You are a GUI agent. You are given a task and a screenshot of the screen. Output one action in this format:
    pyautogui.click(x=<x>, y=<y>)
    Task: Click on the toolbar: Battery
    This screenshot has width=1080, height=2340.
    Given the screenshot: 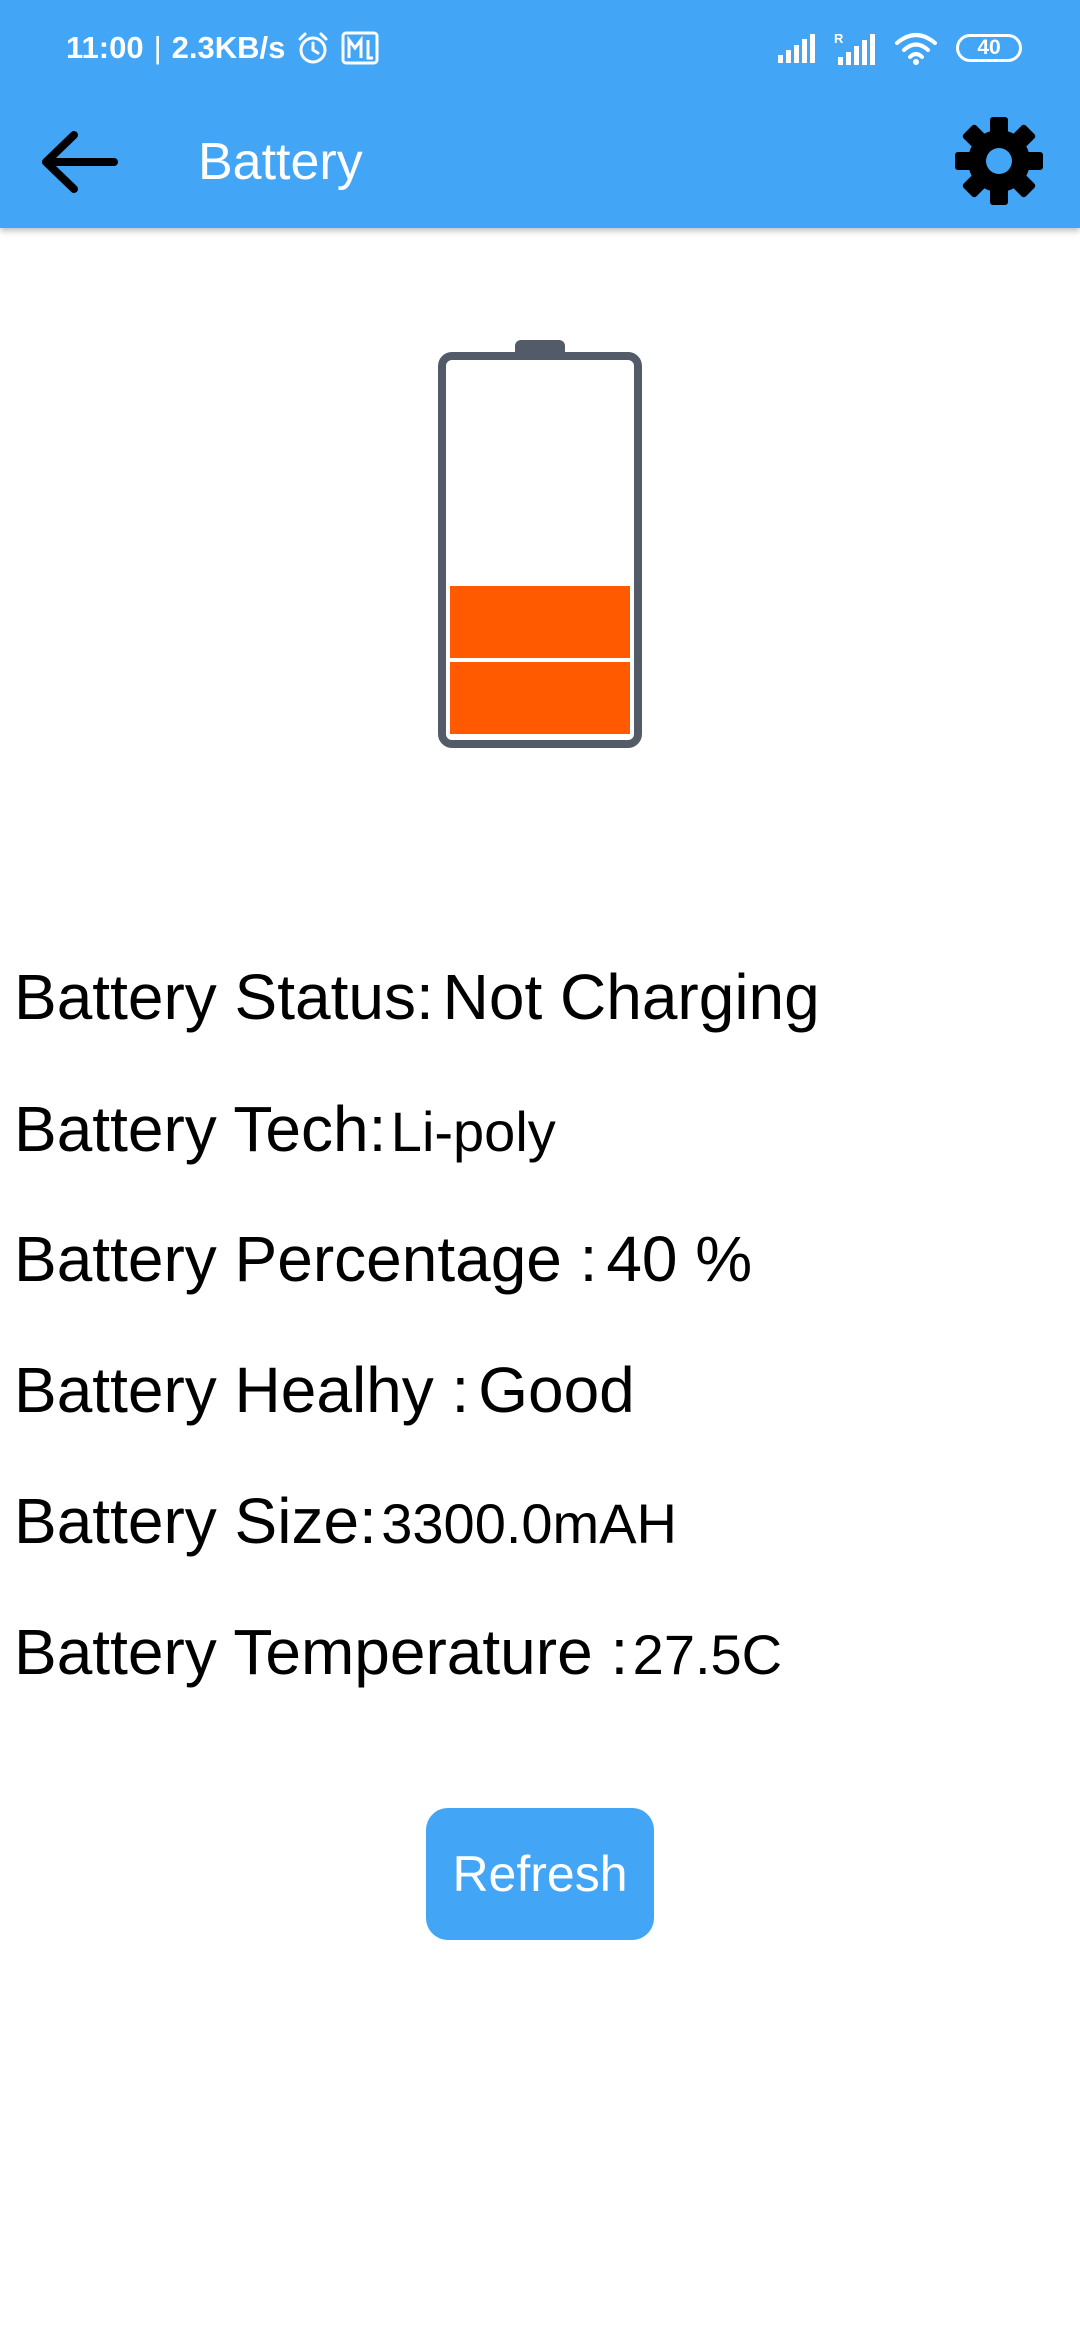 What is the action you would take?
    pyautogui.click(x=540, y=162)
    